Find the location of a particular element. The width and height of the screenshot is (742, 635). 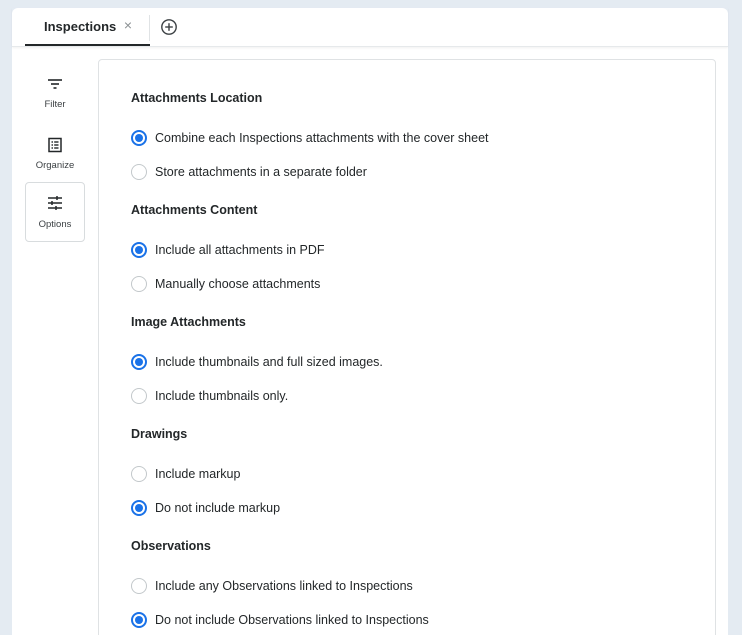

section-title-observations: Observations is located at coordinates (171, 546).